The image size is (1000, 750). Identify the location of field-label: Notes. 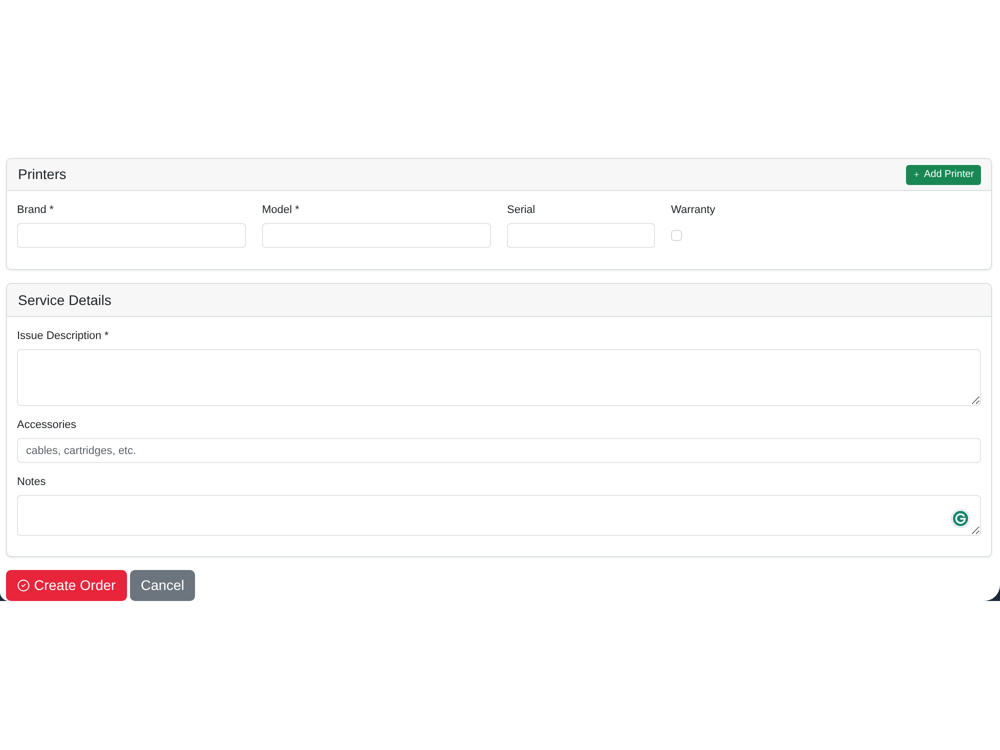
(32, 482).